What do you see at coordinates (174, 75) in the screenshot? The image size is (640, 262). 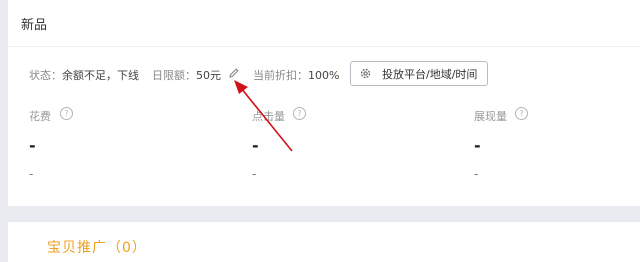 I see `budget-label: 日限额：` at bounding box center [174, 75].